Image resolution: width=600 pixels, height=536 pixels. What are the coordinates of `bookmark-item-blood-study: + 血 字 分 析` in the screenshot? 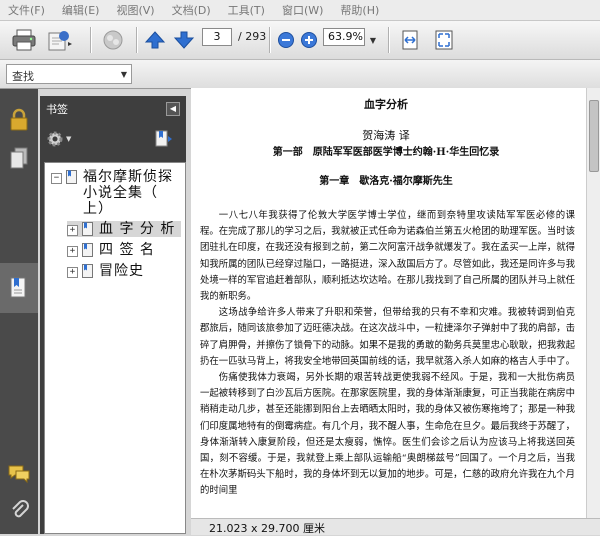 It's located at (124, 229).